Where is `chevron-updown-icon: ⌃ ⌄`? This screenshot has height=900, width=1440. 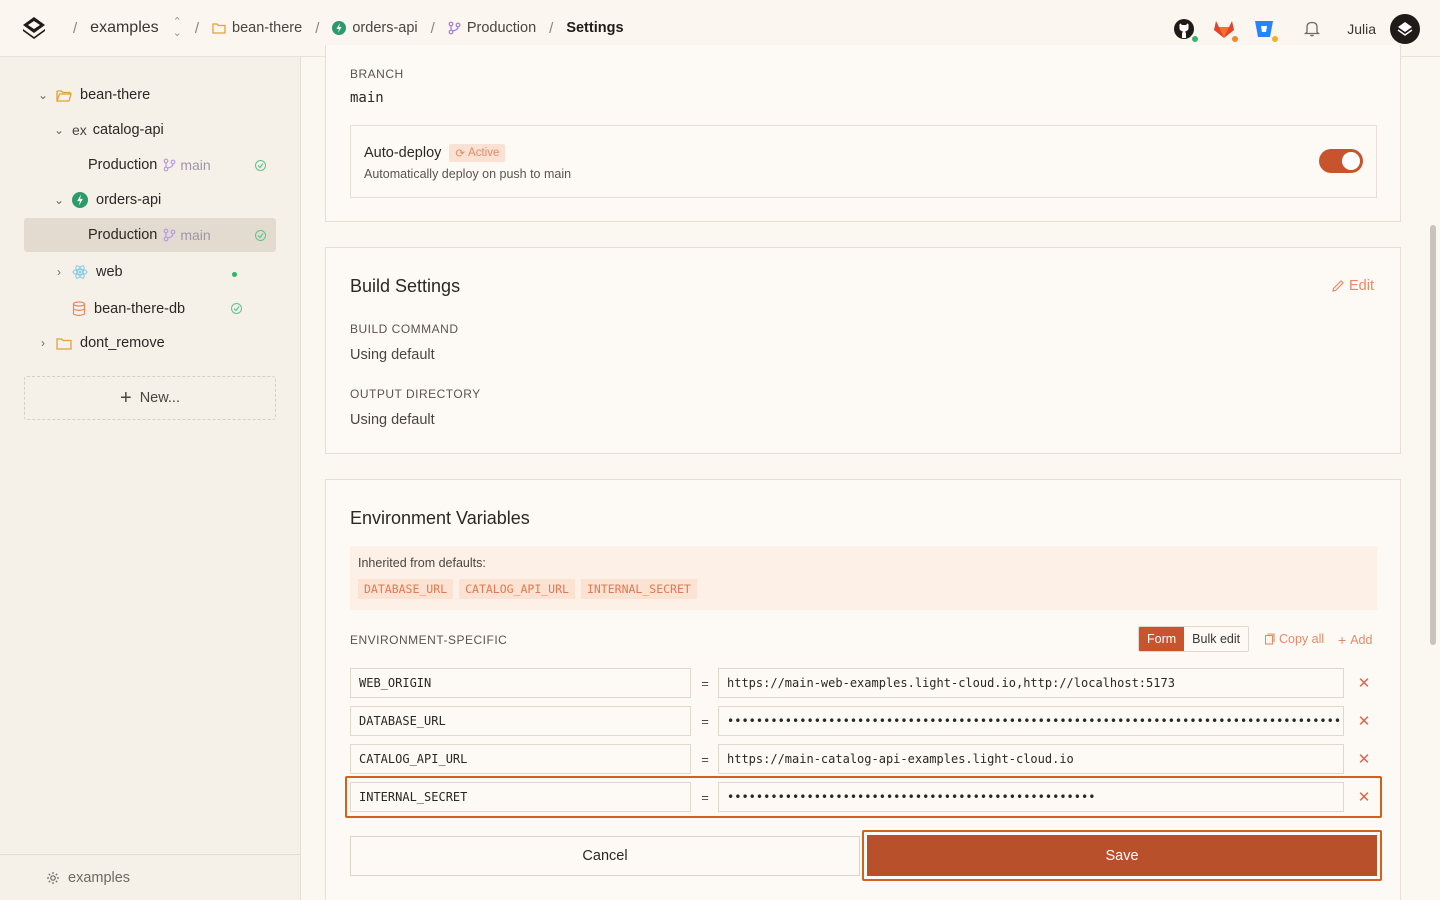
chevron-updown-icon: ⌃ ⌄ is located at coordinates (177, 28).